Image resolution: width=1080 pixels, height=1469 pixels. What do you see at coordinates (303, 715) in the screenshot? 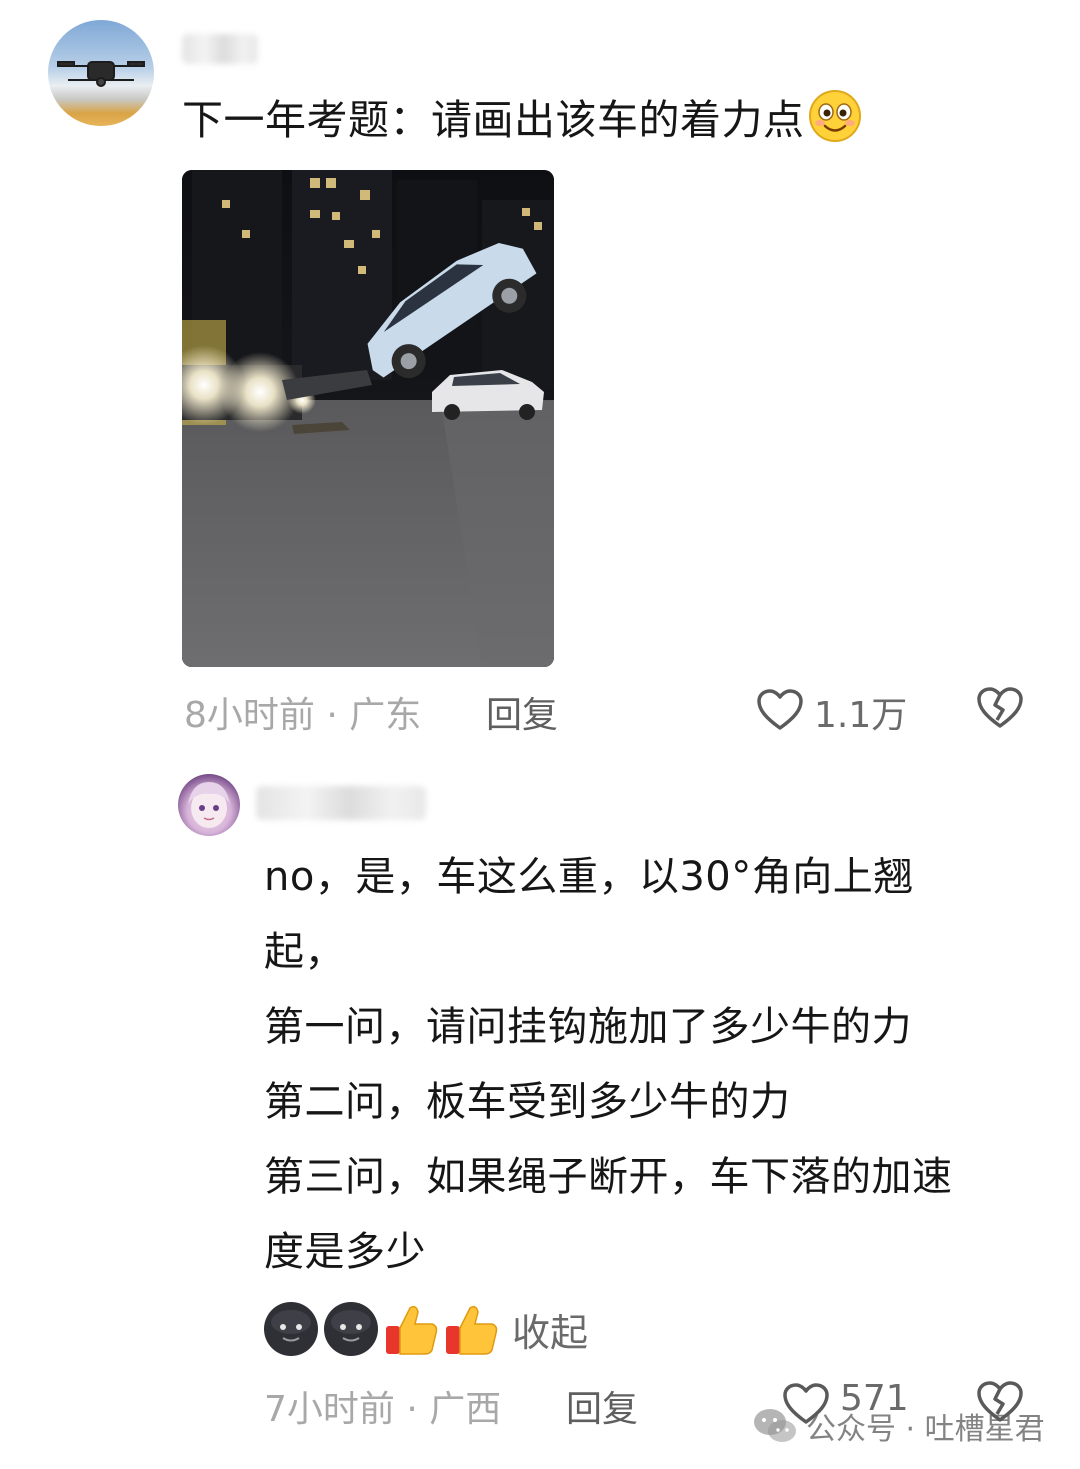
I see `comment-time-location: 8小时前 · 广东` at bounding box center [303, 715].